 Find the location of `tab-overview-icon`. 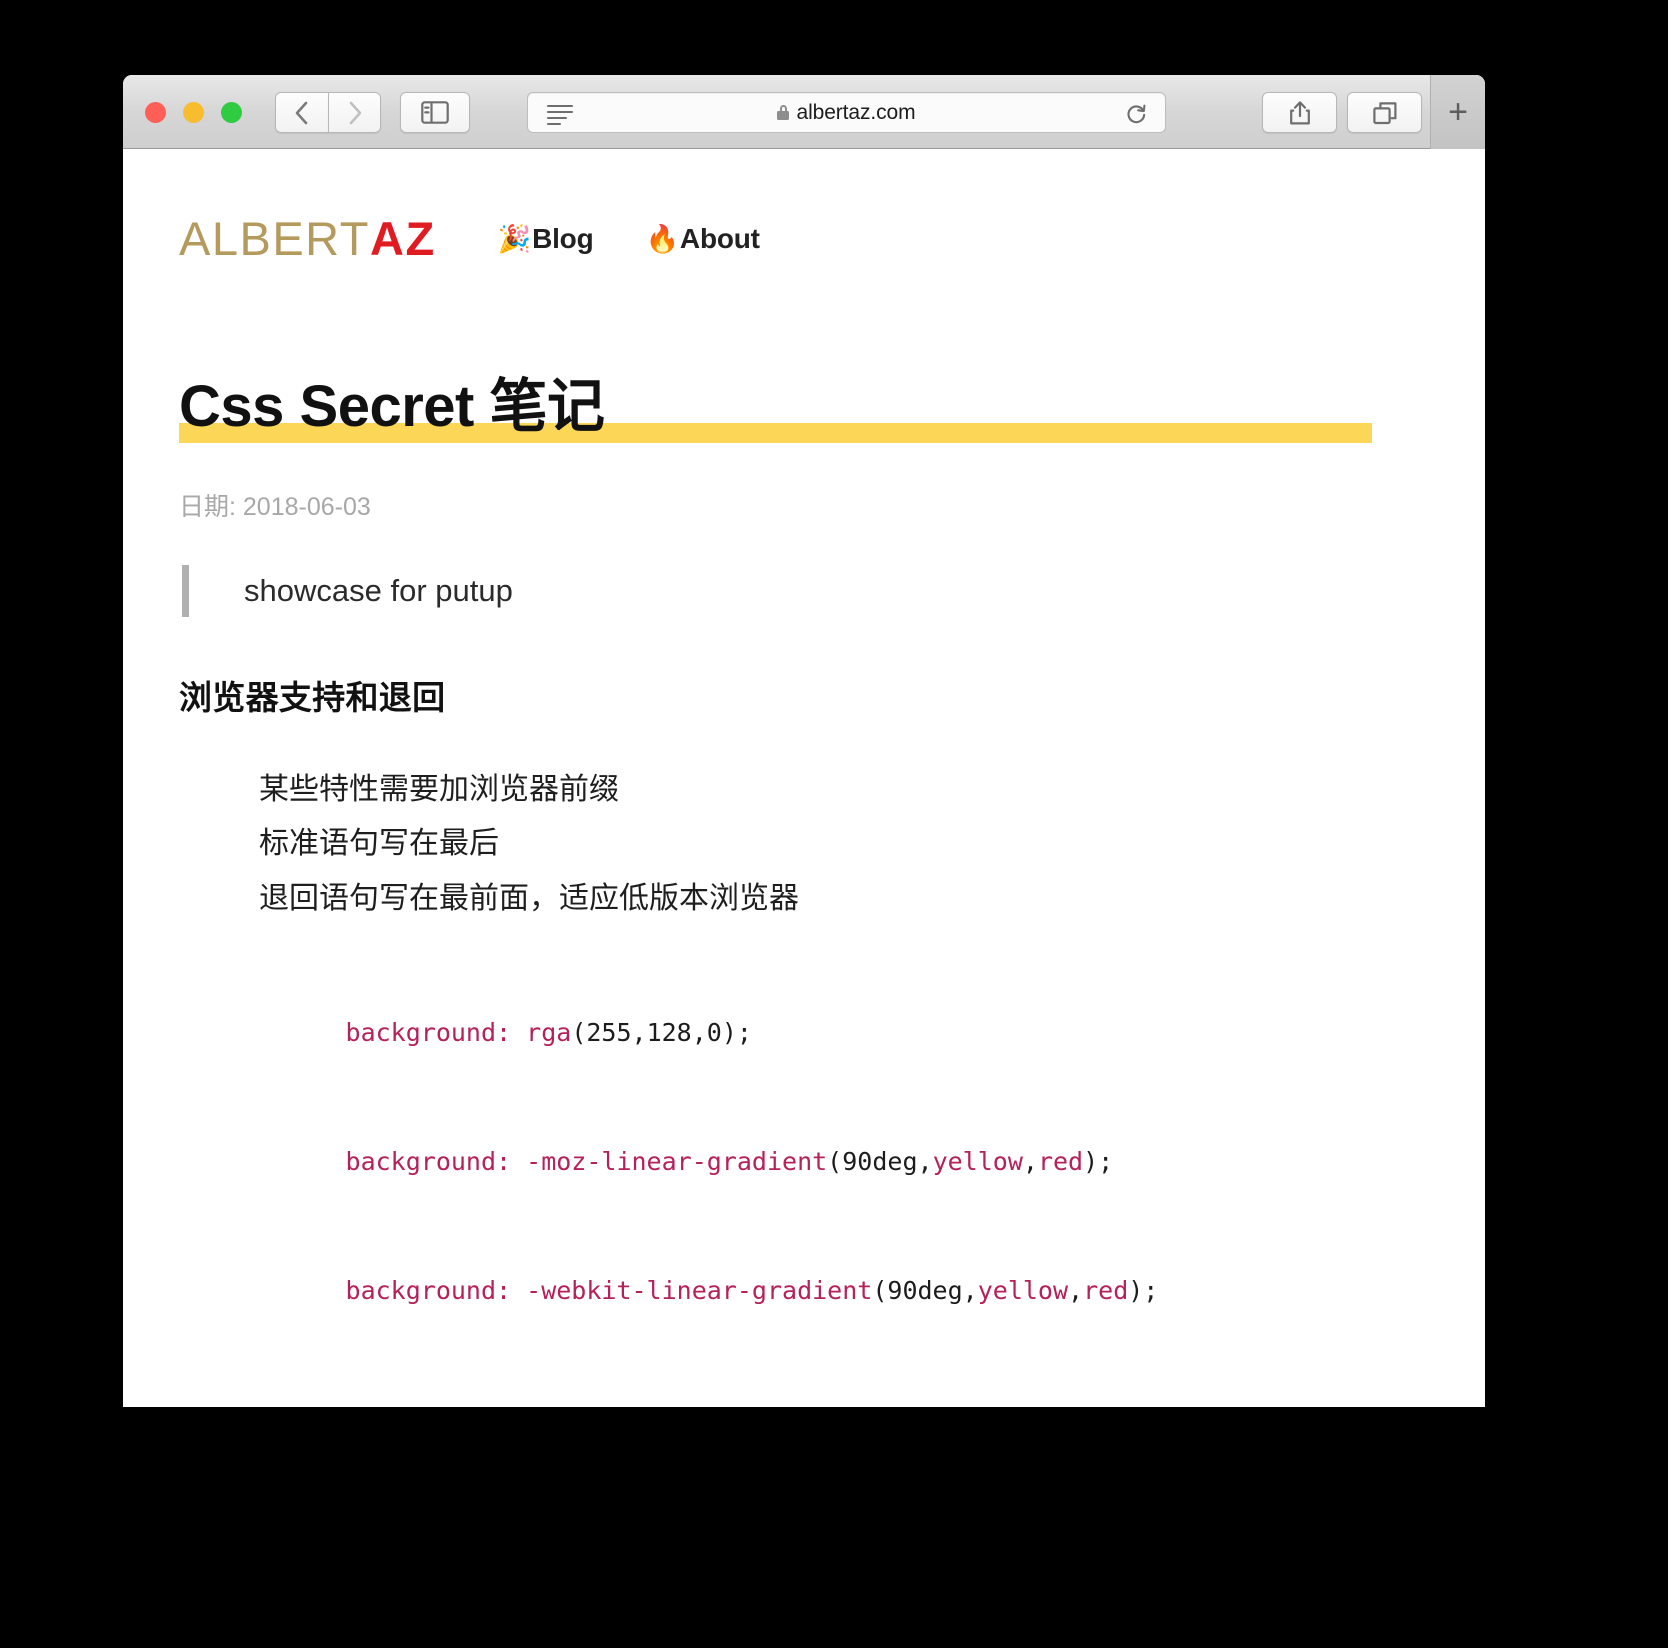

tab-overview-icon is located at coordinates (1384, 112).